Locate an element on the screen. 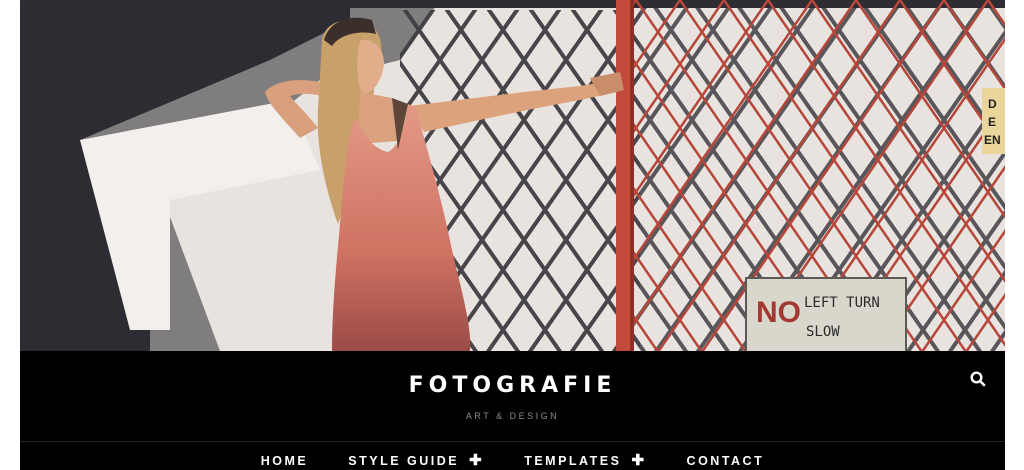 This screenshot has width=1024, height=470. svg-text: NO is located at coordinates (778, 312).